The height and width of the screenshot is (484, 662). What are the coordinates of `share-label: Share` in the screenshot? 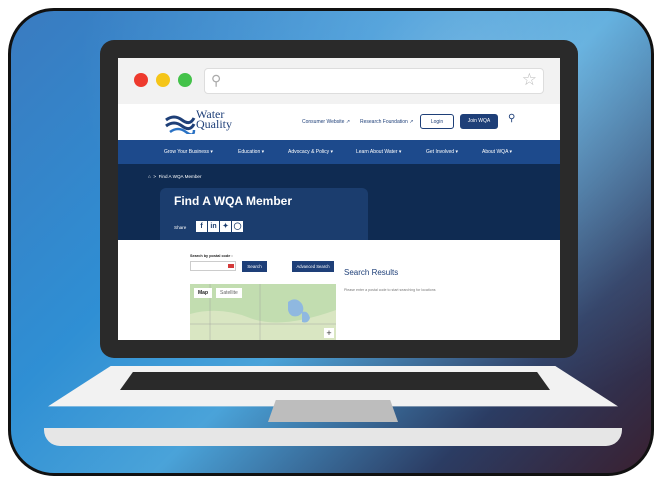 It's located at (180, 227).